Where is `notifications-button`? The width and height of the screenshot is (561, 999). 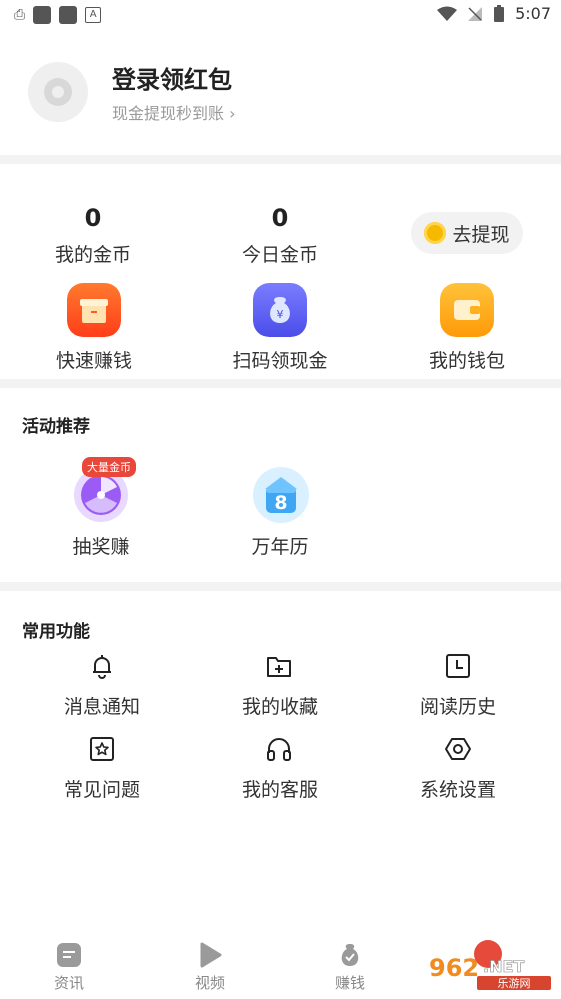
notifications-button is located at coordinates (102, 668).